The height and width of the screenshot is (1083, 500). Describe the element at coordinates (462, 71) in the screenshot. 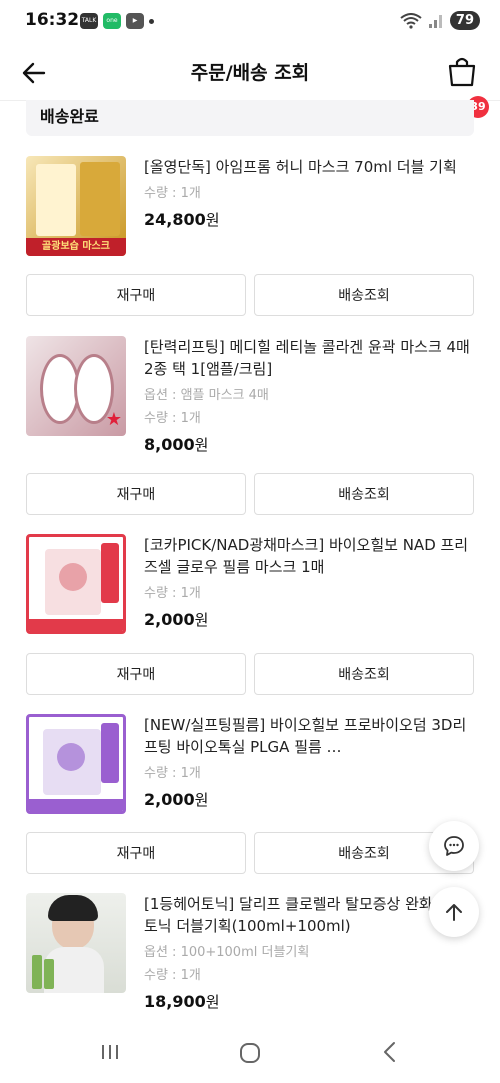

I see `shopping-bag-icon` at that location.